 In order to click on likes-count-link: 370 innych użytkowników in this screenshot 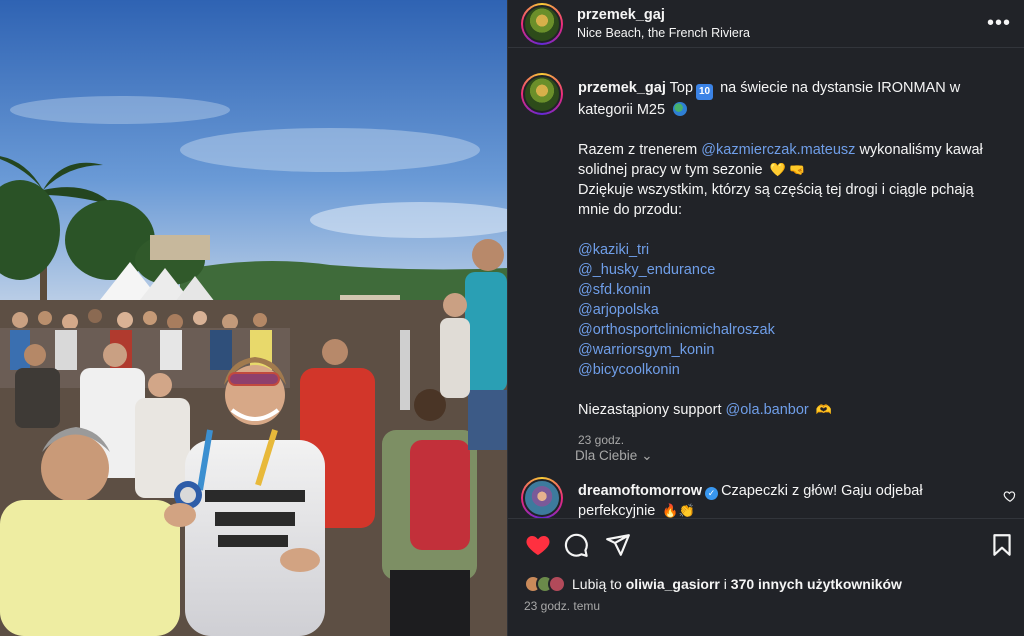, I will do `click(816, 584)`.